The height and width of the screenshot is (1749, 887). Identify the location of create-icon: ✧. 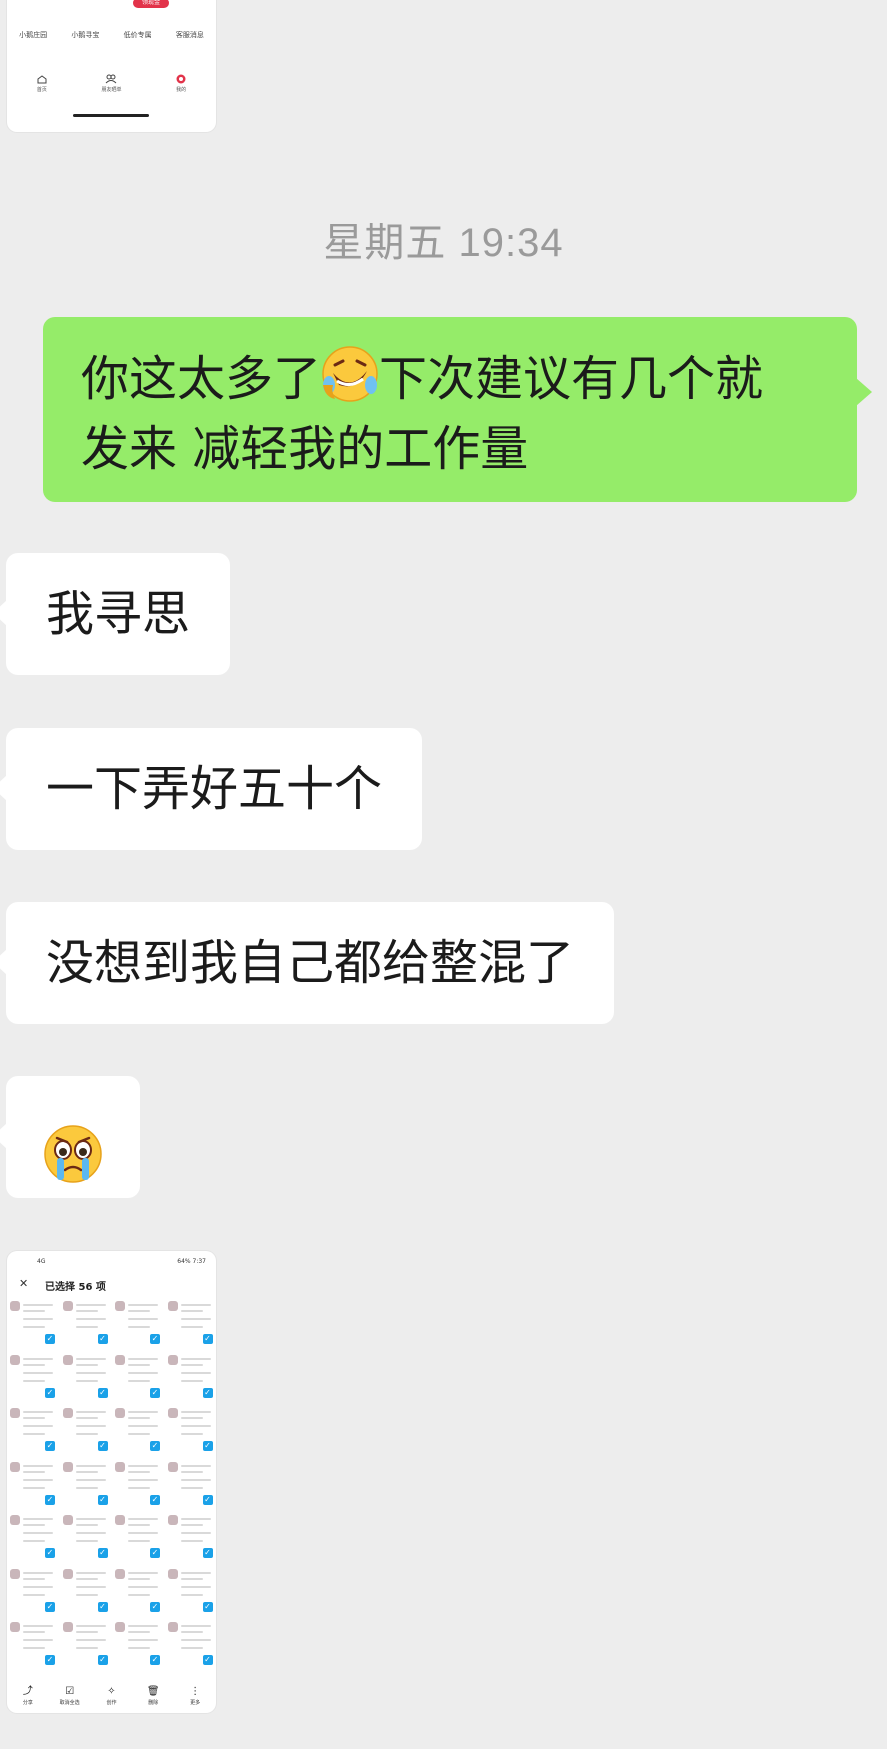
(111, 1691).